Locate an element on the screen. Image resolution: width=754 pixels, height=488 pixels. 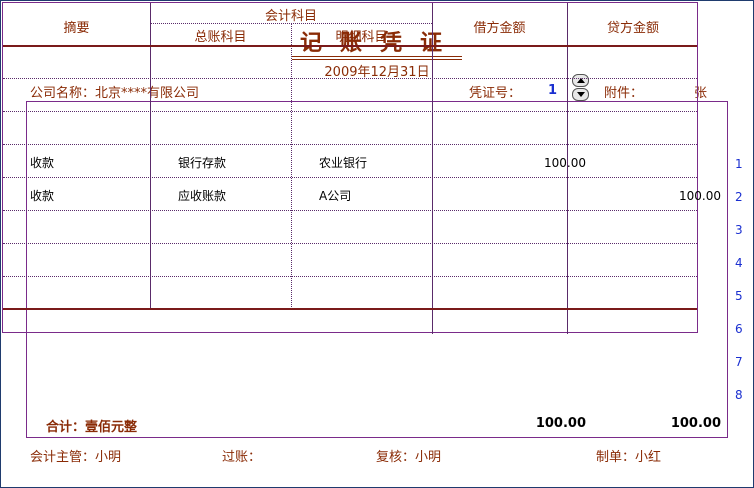
header-general-account: 总账科目 is located at coordinates (220, 37).